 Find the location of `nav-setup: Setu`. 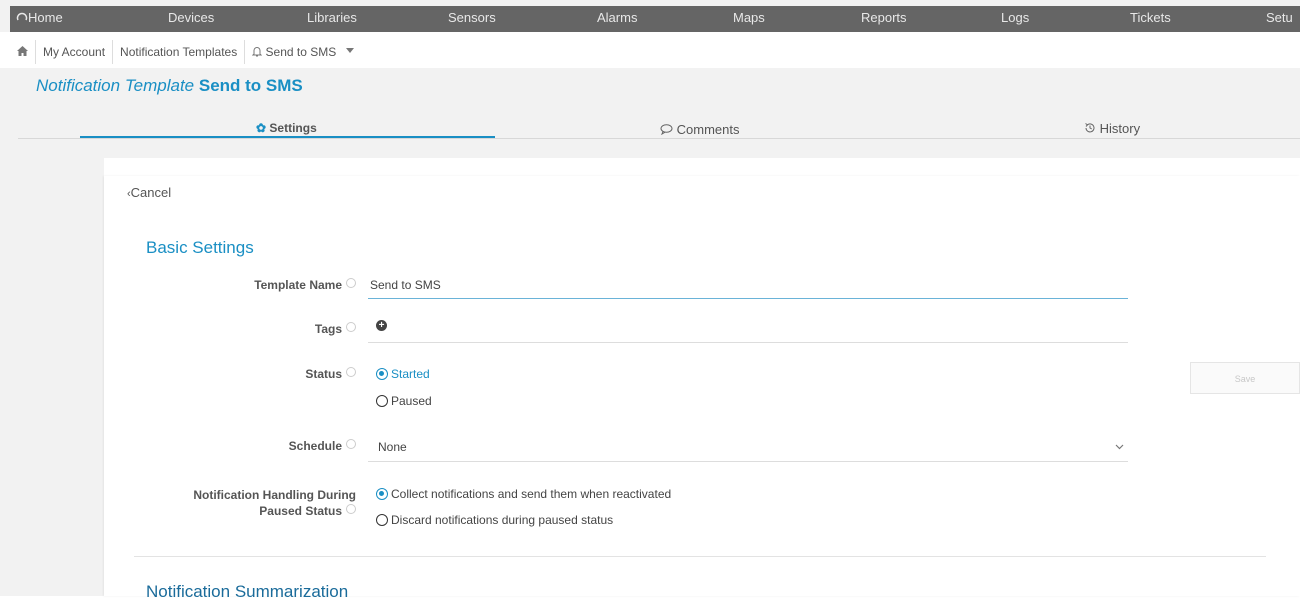

nav-setup: Setu is located at coordinates (1279, 19).